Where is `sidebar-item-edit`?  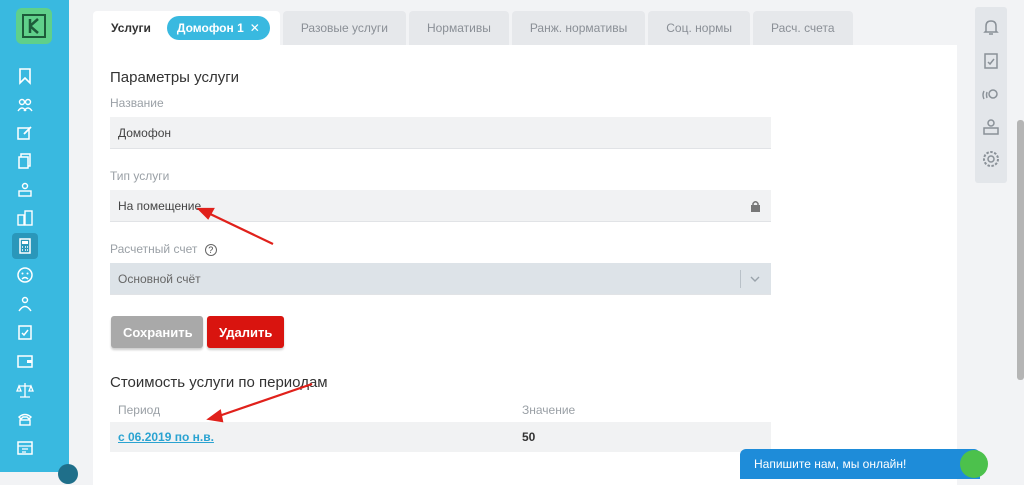 sidebar-item-edit is located at coordinates (25, 133).